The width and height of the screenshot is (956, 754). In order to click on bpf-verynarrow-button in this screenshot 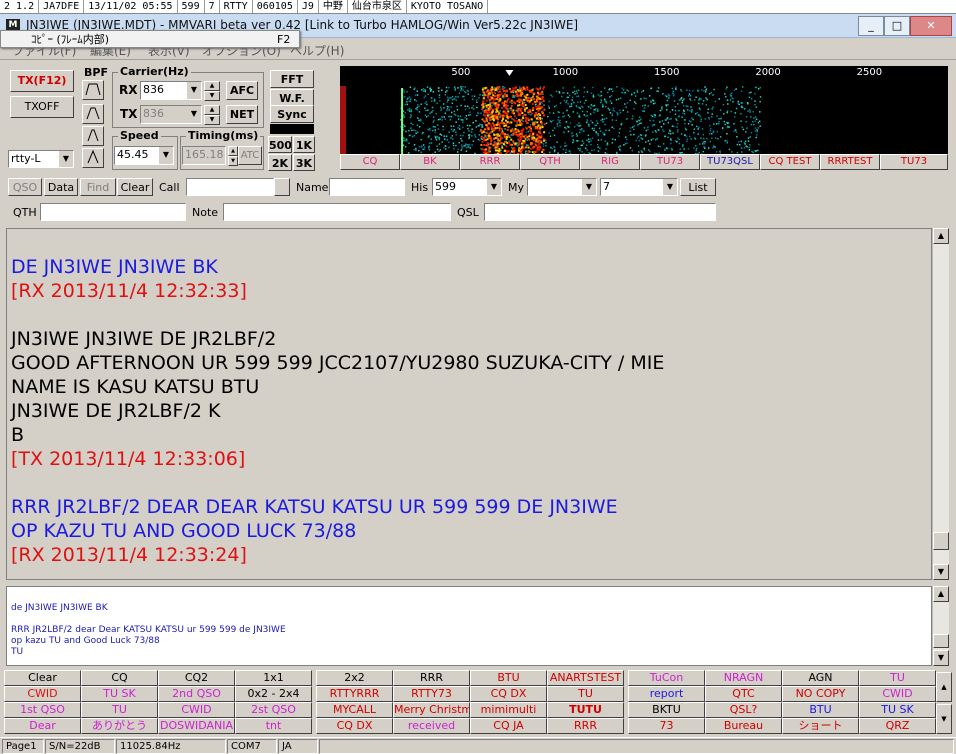, I will do `click(93, 158)`.